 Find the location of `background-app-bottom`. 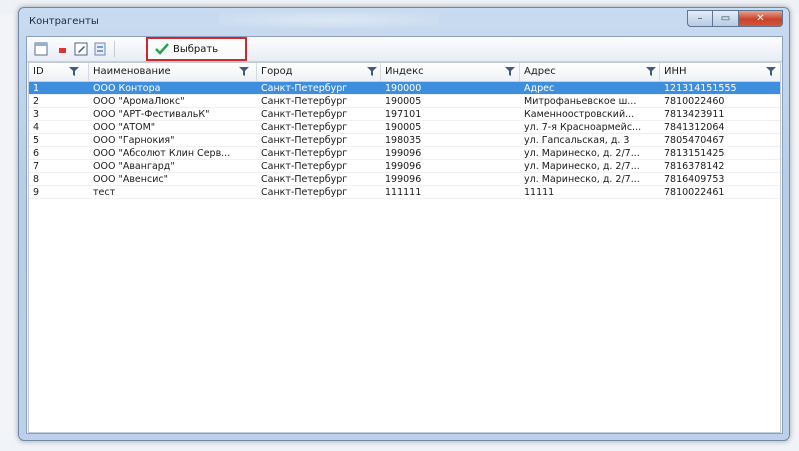

background-app-bottom is located at coordinates (399, 445).